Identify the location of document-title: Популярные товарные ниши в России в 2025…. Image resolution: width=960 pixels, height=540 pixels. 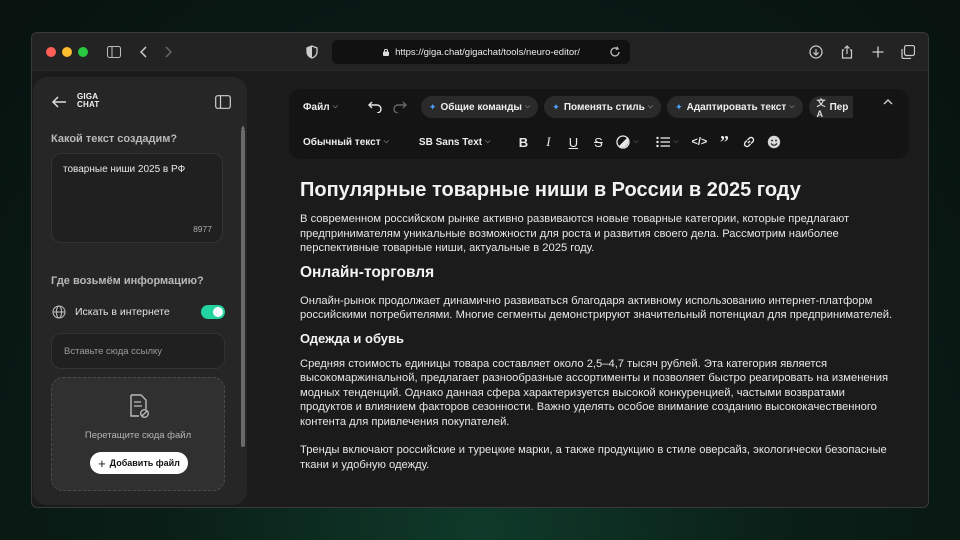
(550, 190).